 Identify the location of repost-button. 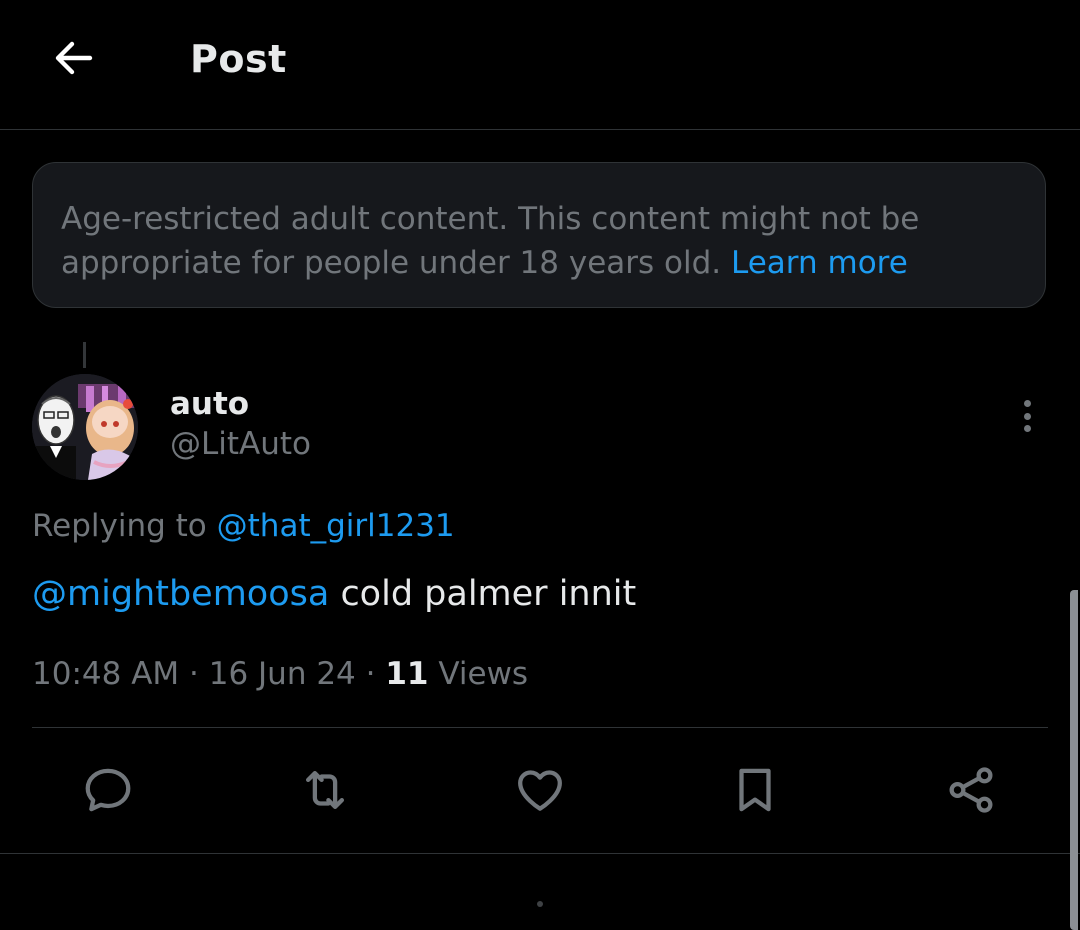
(325, 790).